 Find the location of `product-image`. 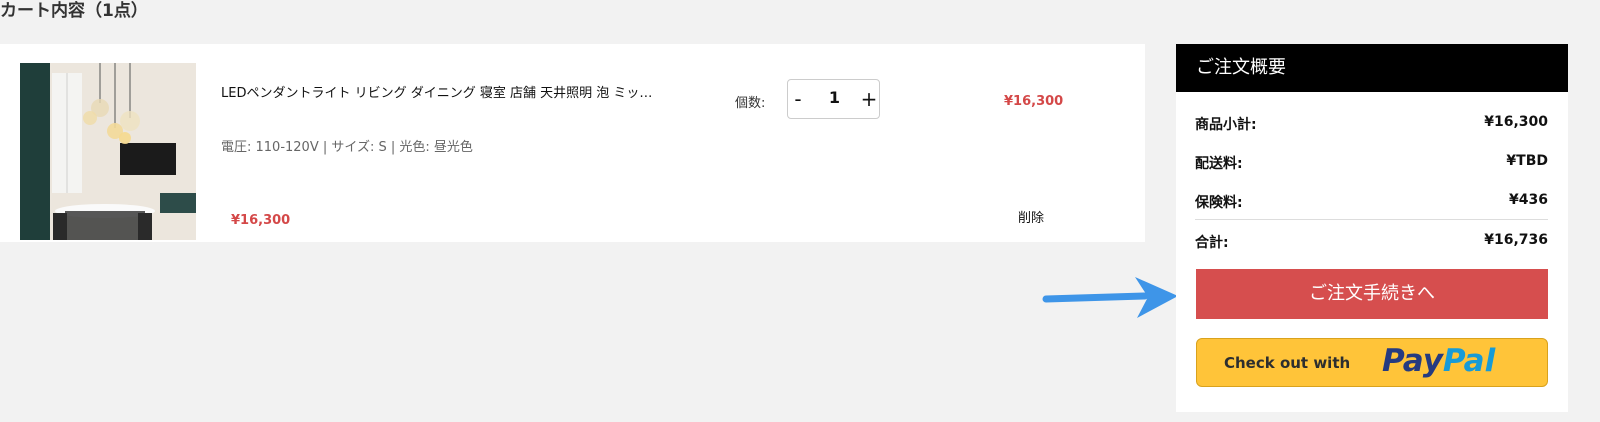

product-image is located at coordinates (108, 151).